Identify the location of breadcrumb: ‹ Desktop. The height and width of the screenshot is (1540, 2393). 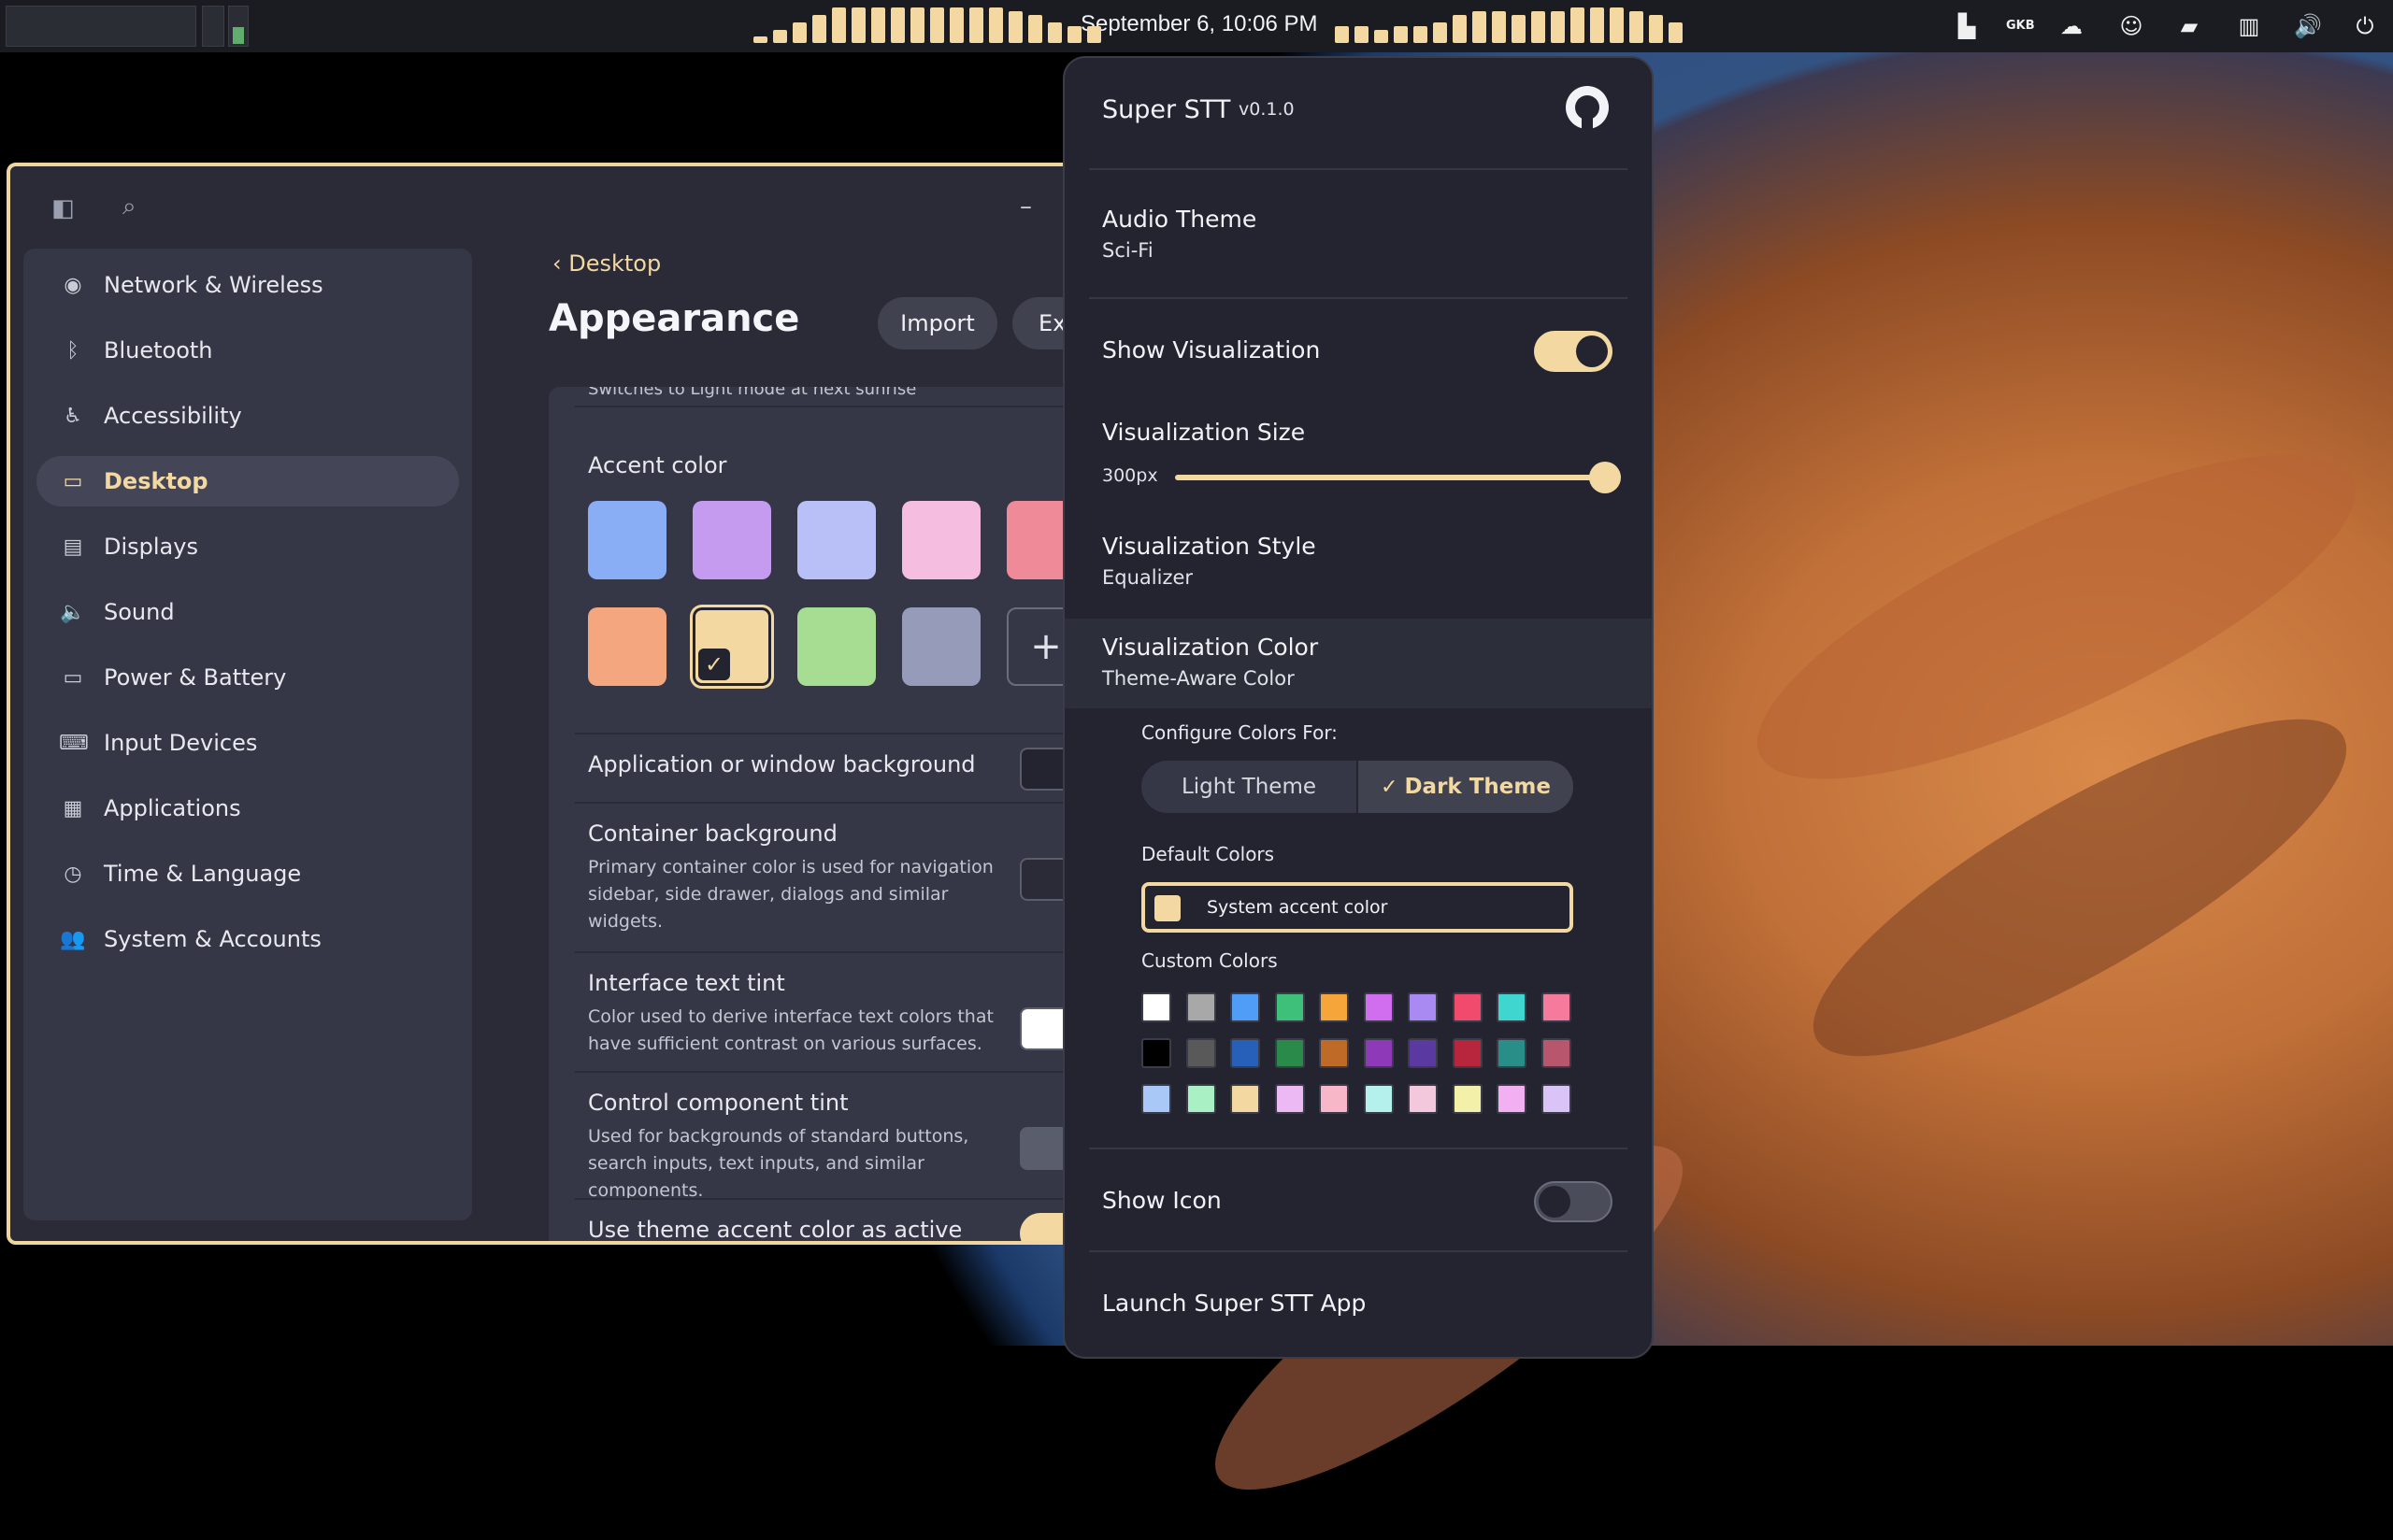
(607, 263).